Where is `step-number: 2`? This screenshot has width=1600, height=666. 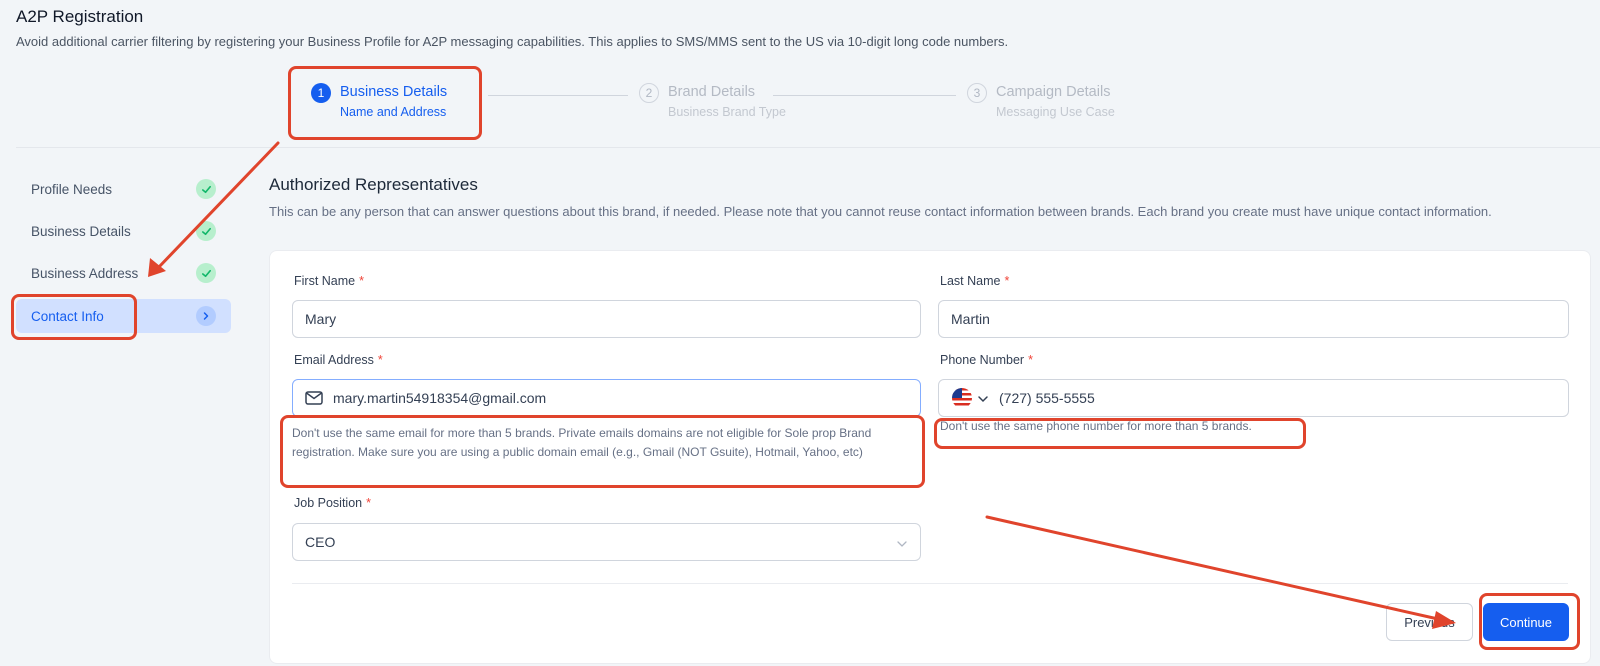
step-number: 2 is located at coordinates (649, 93).